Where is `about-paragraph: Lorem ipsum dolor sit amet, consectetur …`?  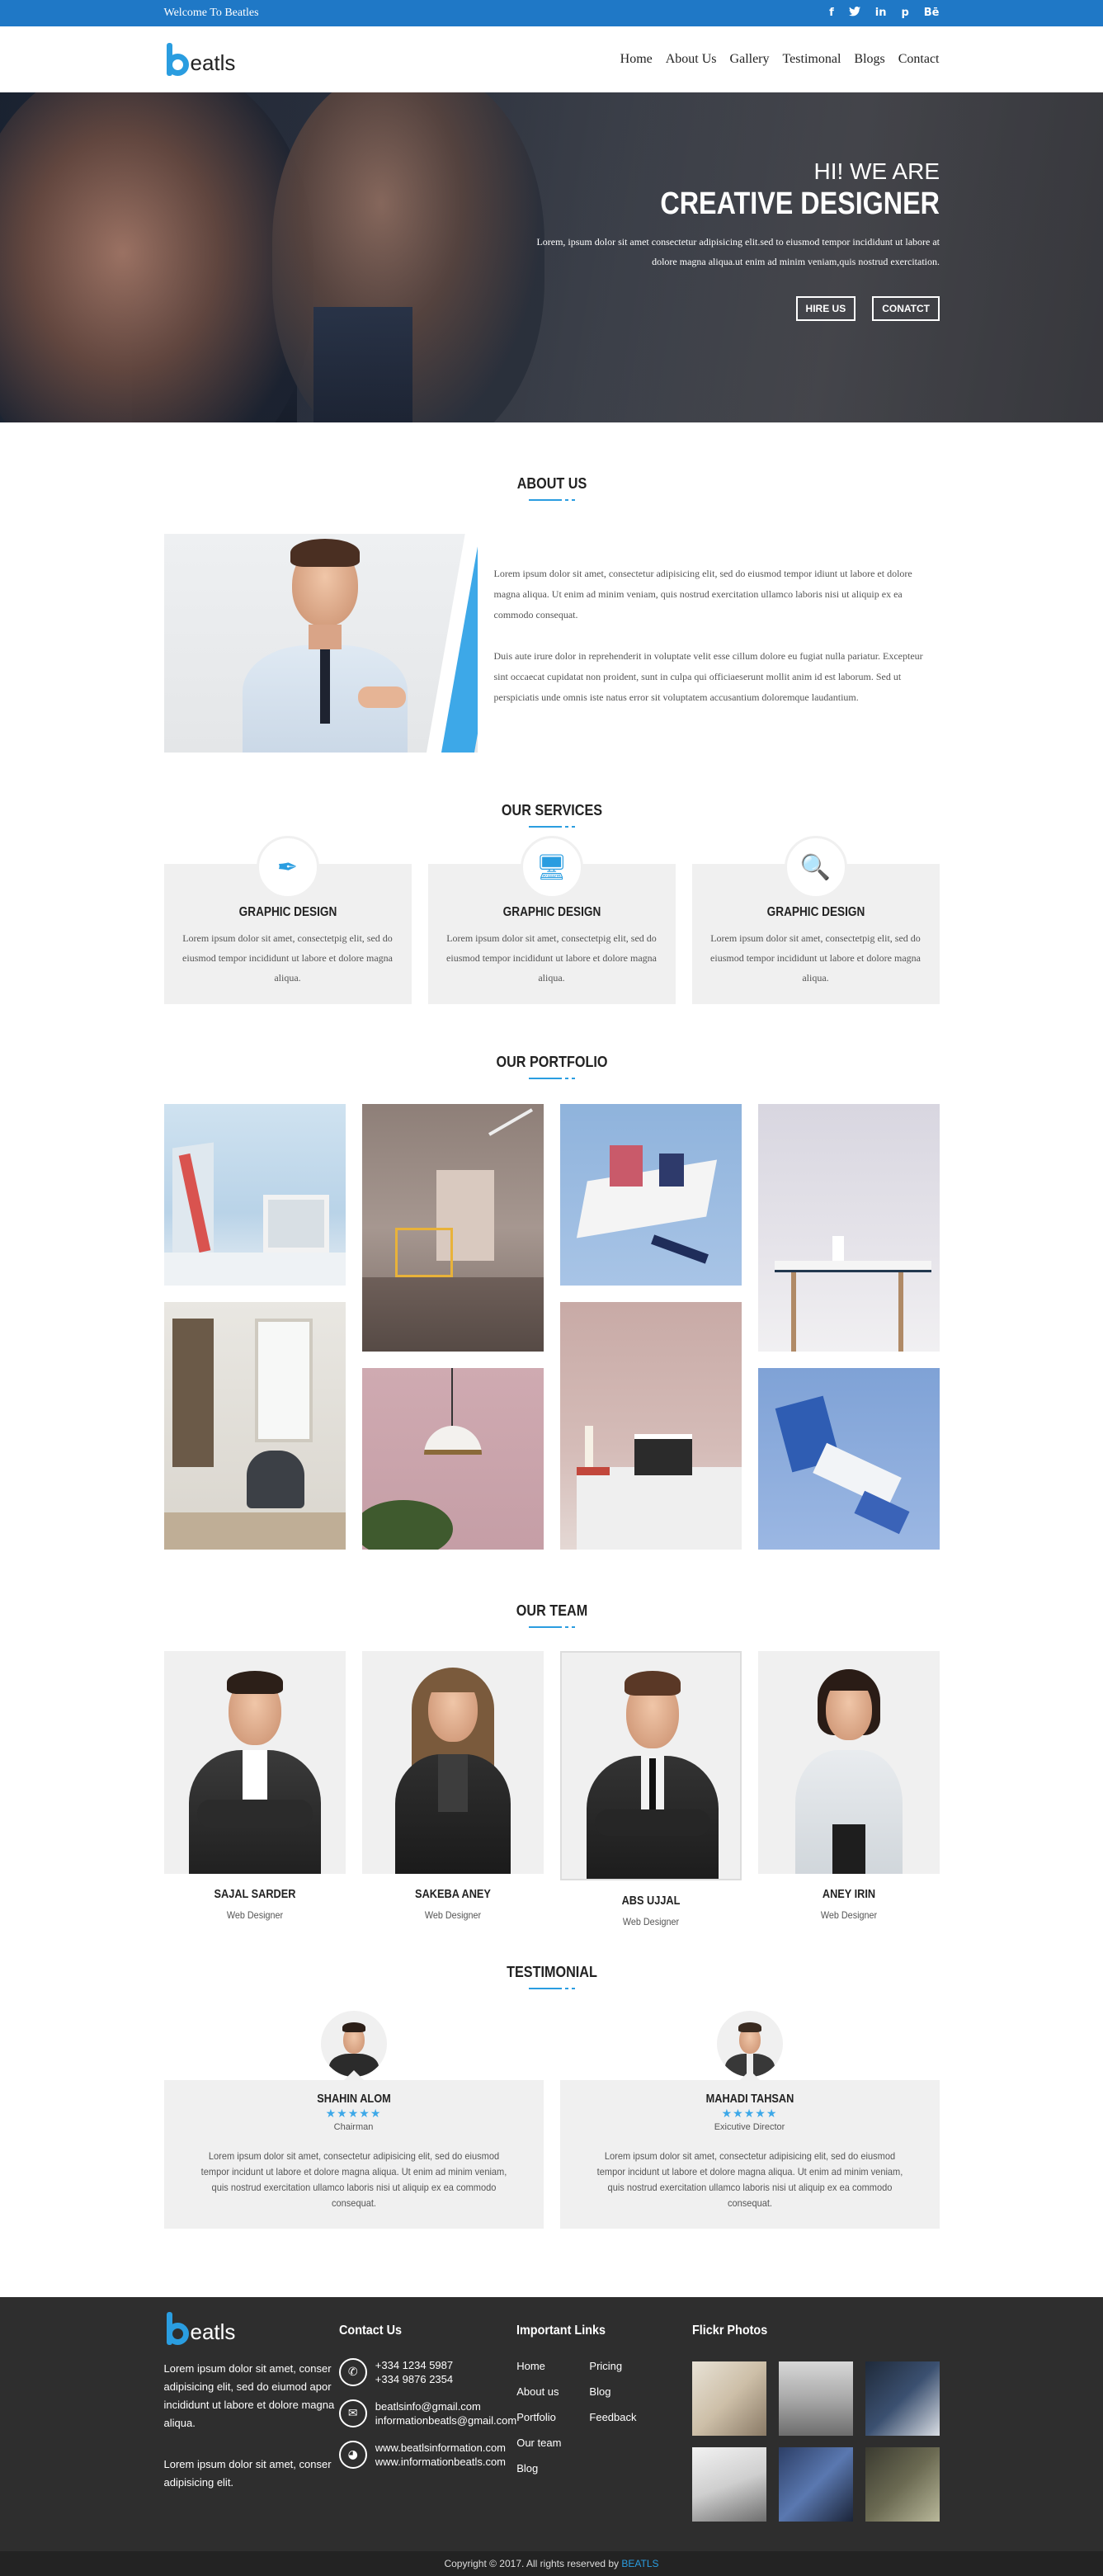
about-paragraph: Lorem ipsum dolor sit amet, consectetur … is located at coordinates (702, 594).